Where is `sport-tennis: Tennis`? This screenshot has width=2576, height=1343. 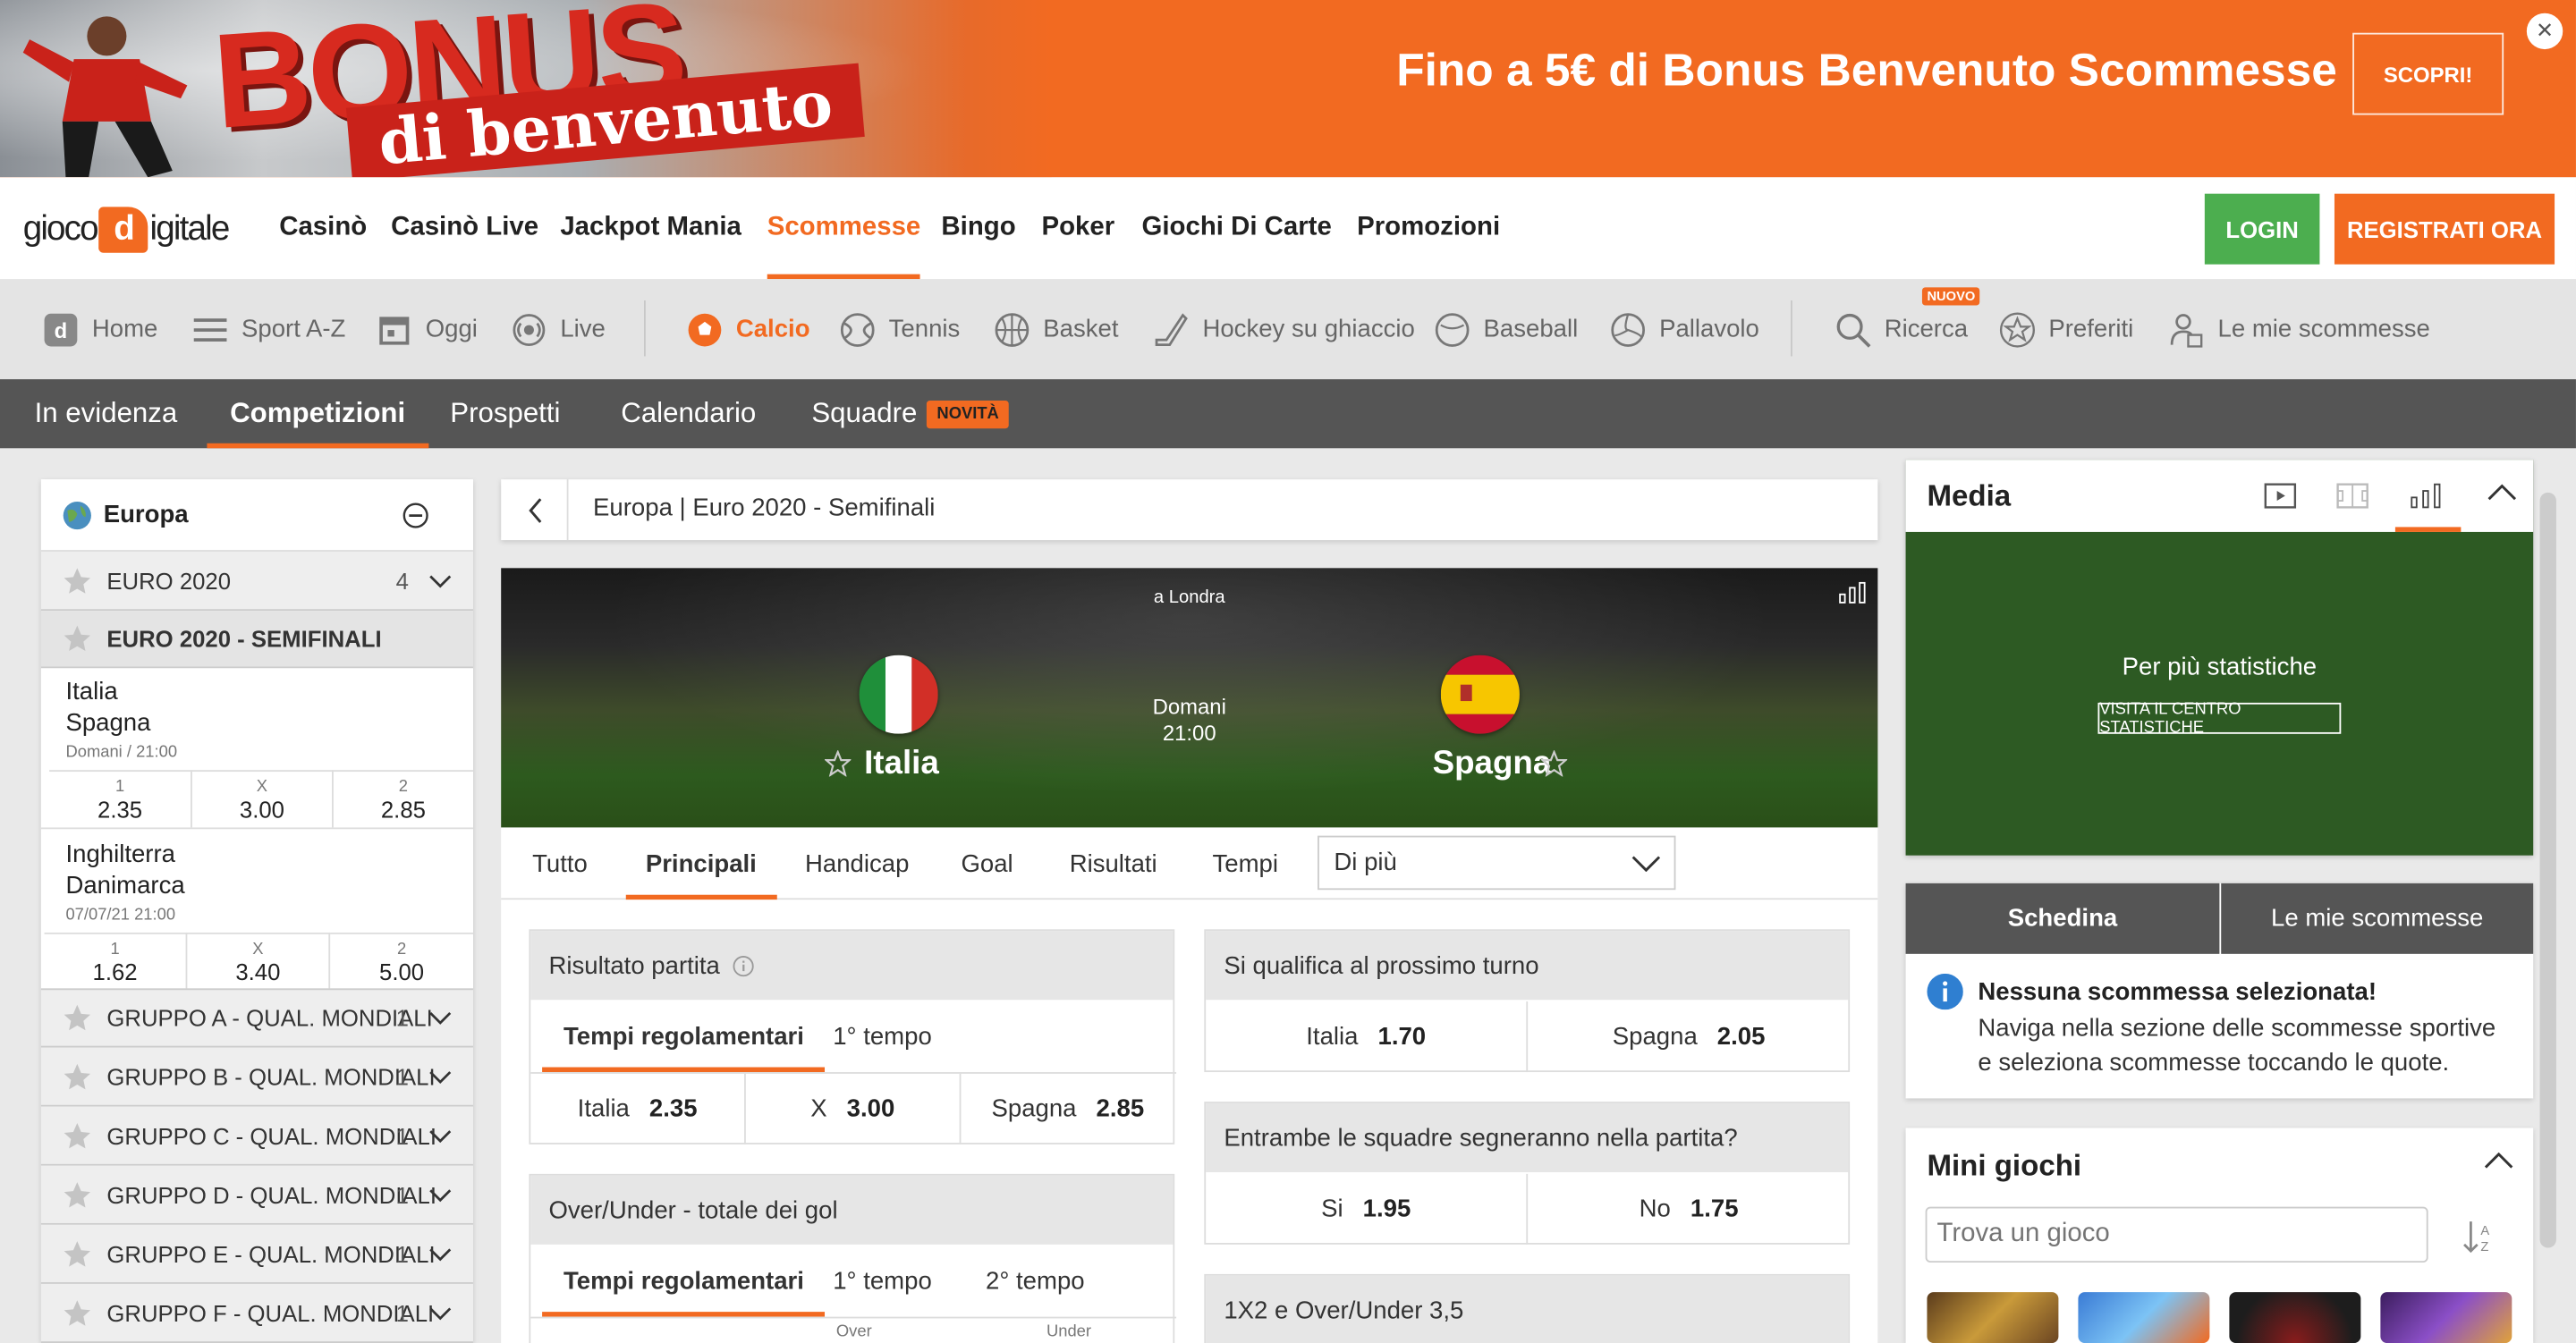 sport-tennis: Tennis is located at coordinates (900, 329).